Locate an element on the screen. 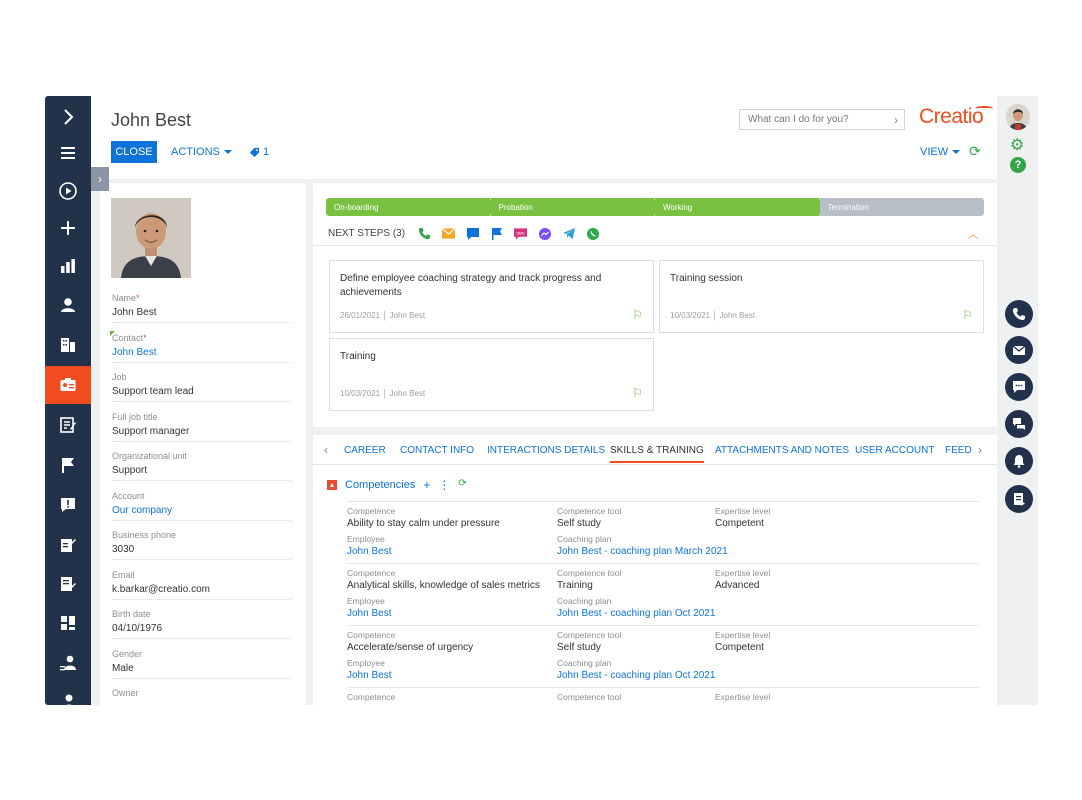 The width and height of the screenshot is (1082, 800). more-options-icon: ⋮ is located at coordinates (444, 485).